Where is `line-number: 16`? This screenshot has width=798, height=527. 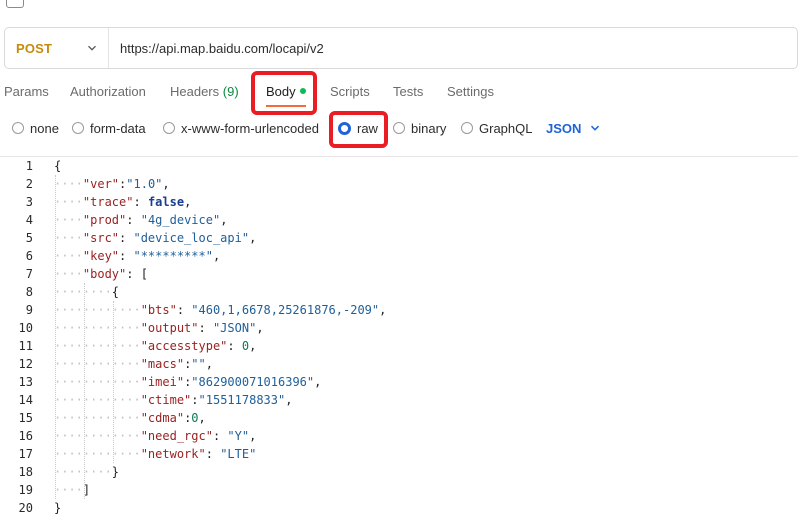
line-number: 16 is located at coordinates (25, 436).